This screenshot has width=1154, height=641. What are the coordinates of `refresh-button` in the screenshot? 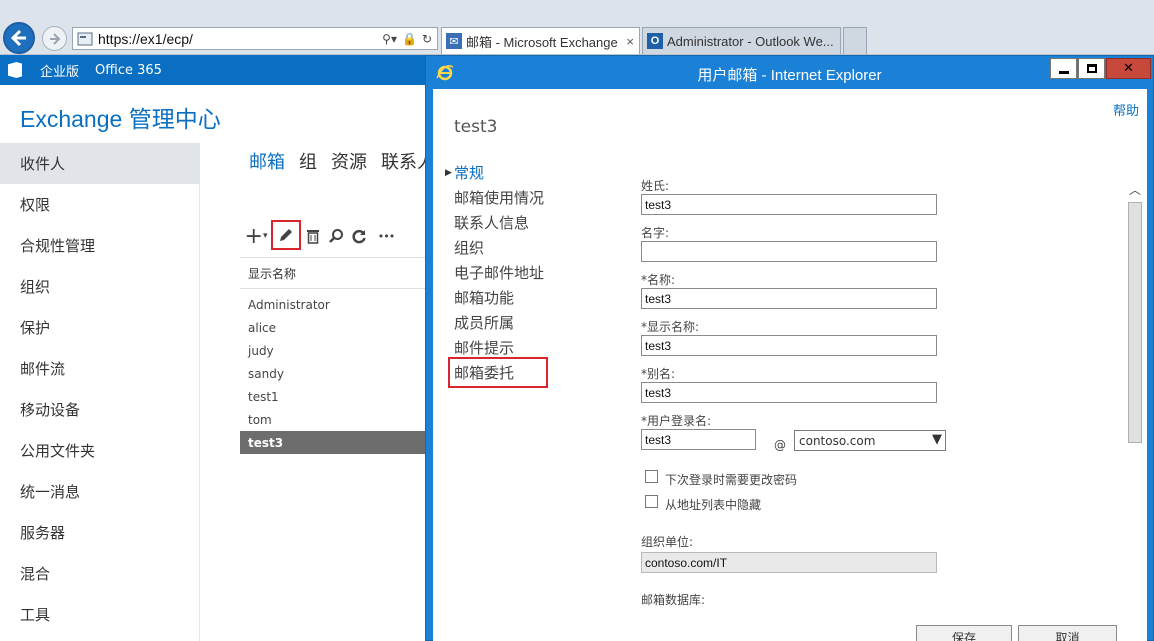 It's located at (359, 236).